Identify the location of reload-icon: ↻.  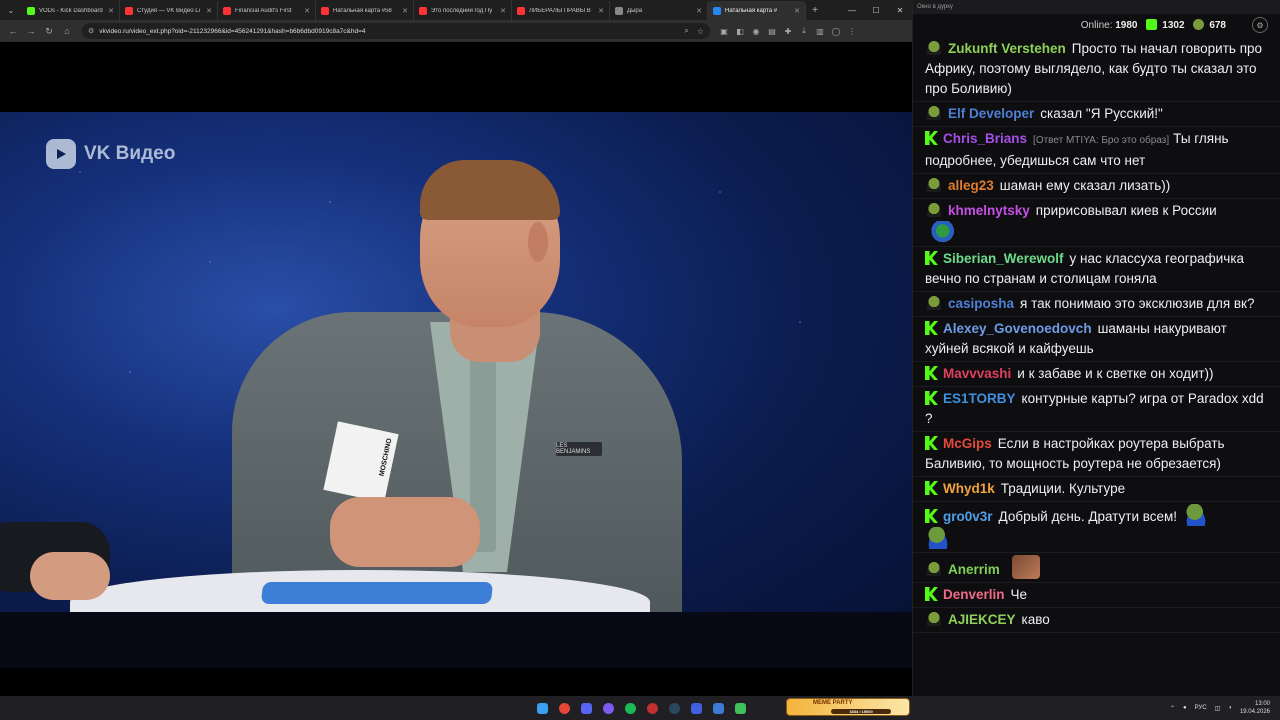
(49, 31).